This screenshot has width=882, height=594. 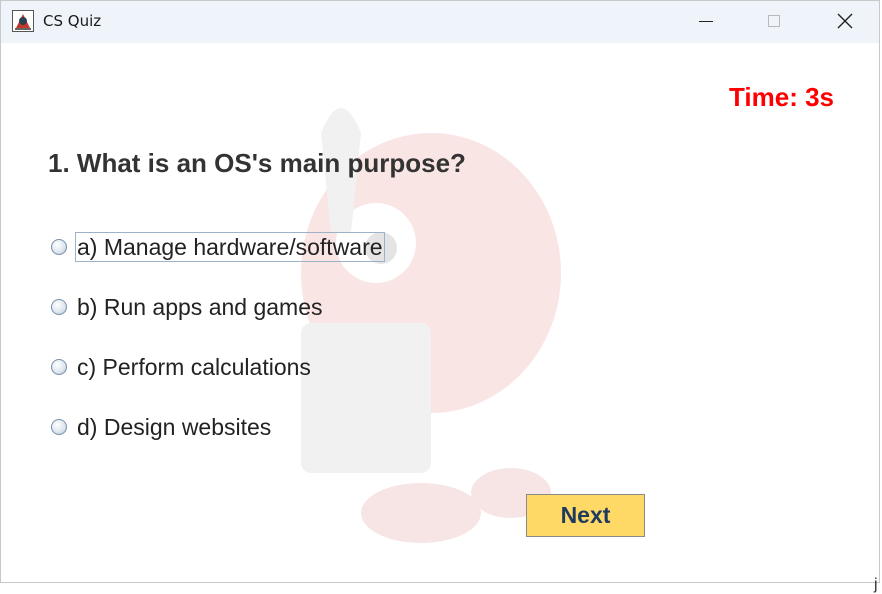 I want to click on option-label: d) Design websites, so click(x=174, y=427).